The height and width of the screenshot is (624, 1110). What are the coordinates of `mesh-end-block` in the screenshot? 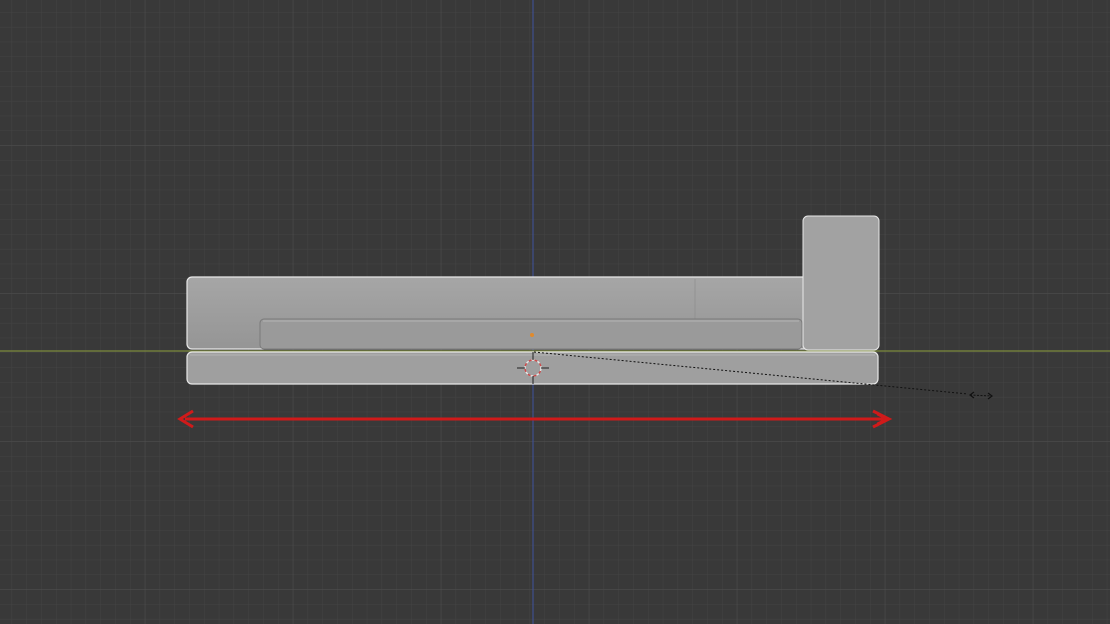 It's located at (841, 283).